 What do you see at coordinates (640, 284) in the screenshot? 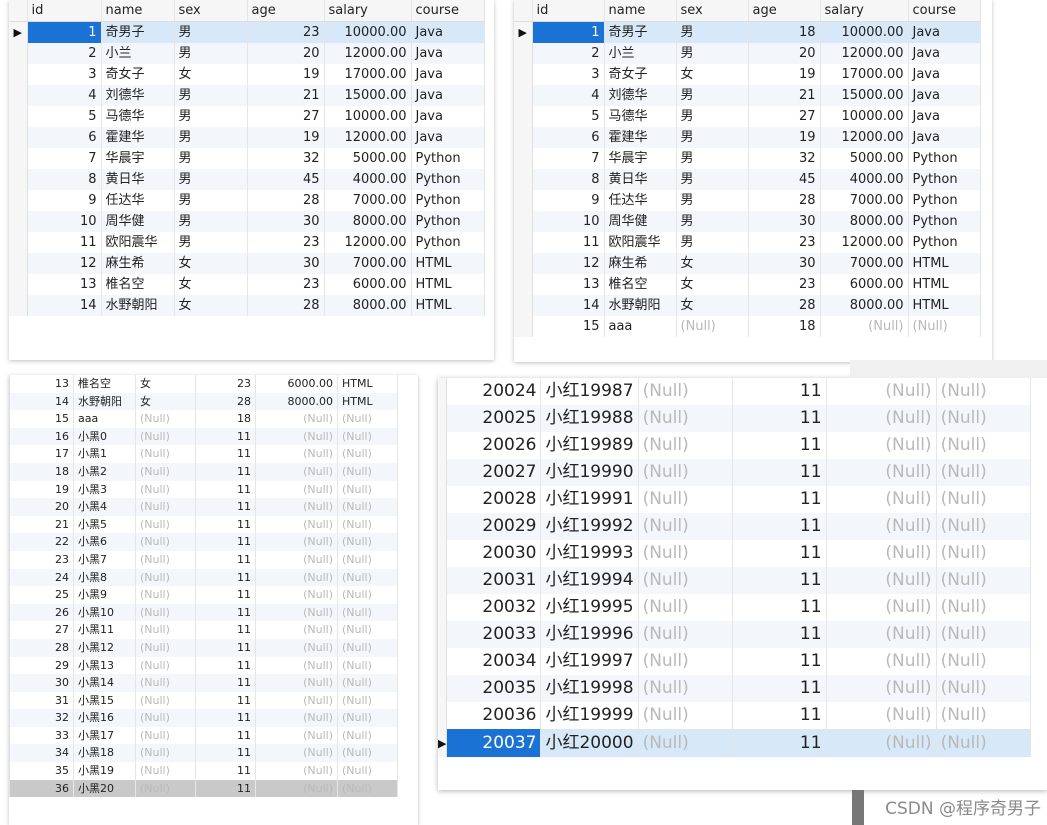
I see `cell-name: 椎名空` at bounding box center [640, 284].